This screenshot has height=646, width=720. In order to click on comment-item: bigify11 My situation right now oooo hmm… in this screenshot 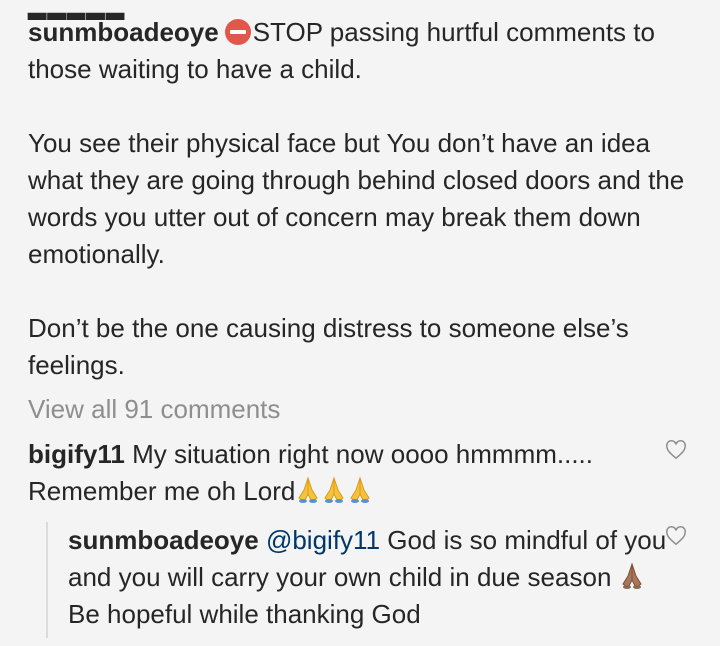, I will do `click(328, 473)`.